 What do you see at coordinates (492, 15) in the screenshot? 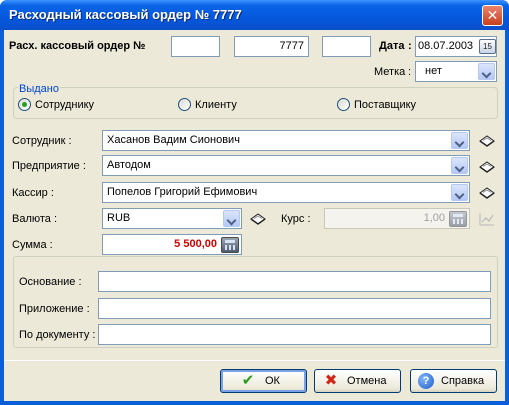
I see `close-button: ✕` at bounding box center [492, 15].